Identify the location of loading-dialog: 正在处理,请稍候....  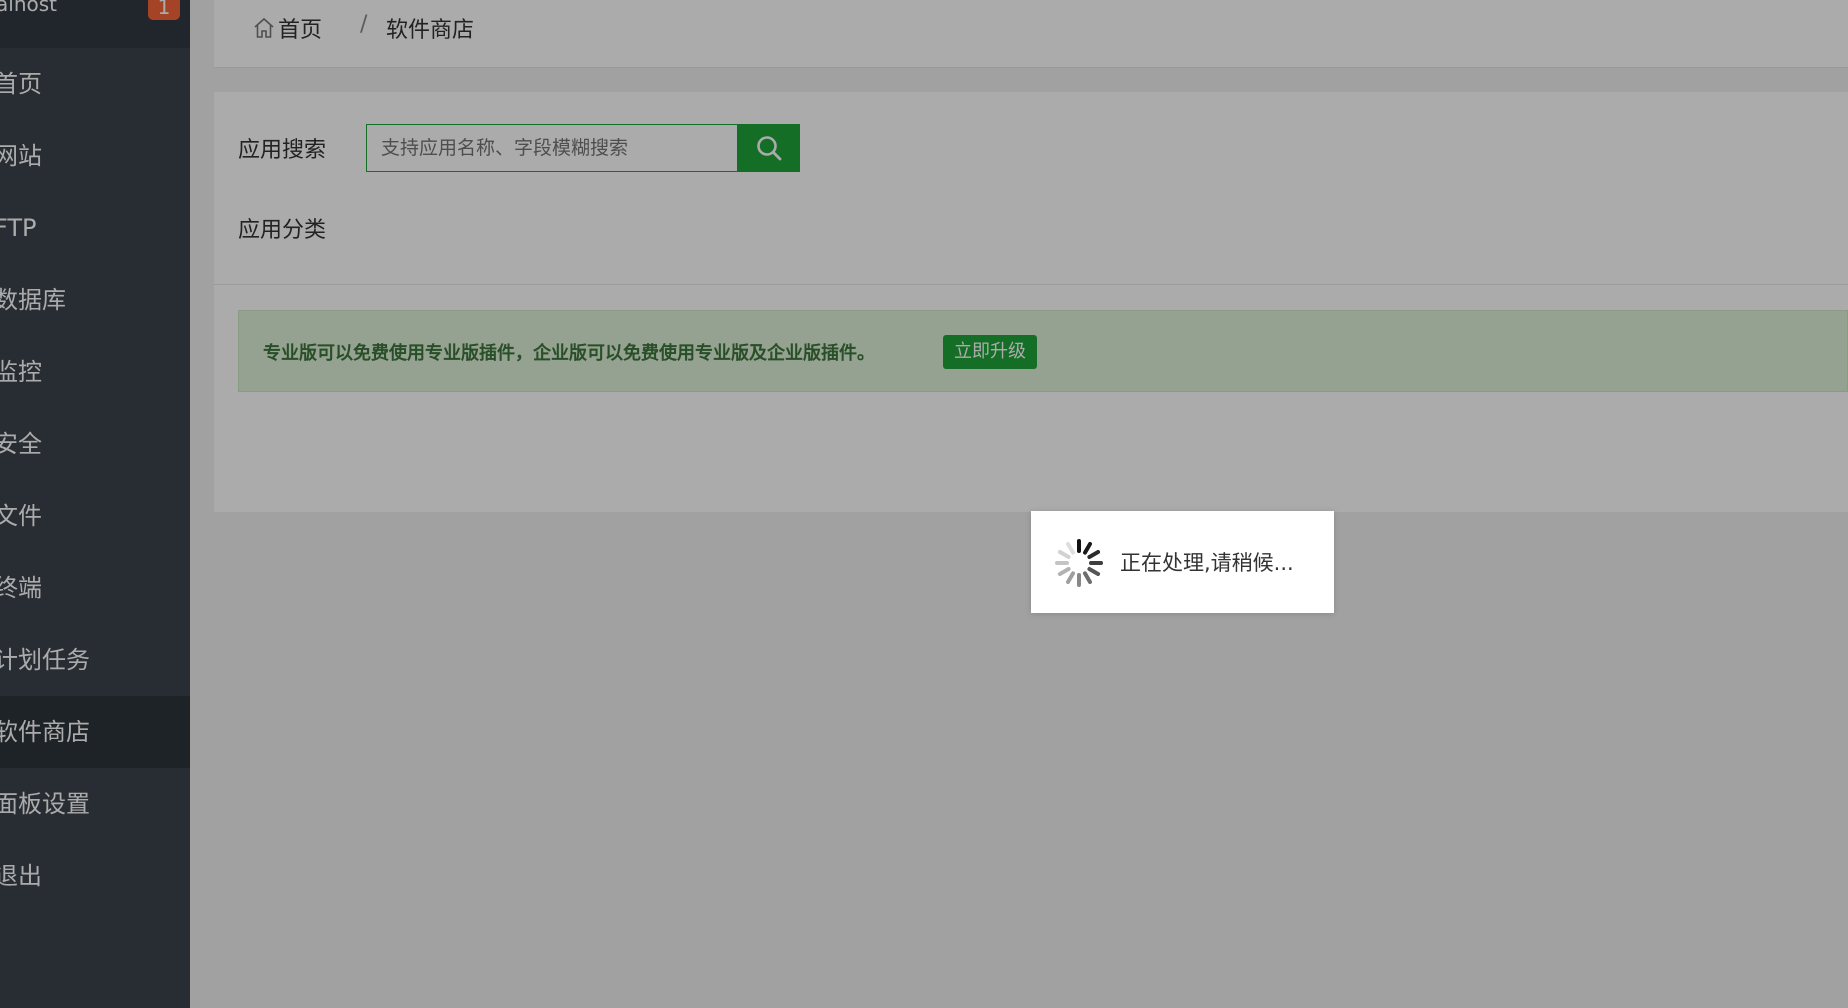
(1182, 562).